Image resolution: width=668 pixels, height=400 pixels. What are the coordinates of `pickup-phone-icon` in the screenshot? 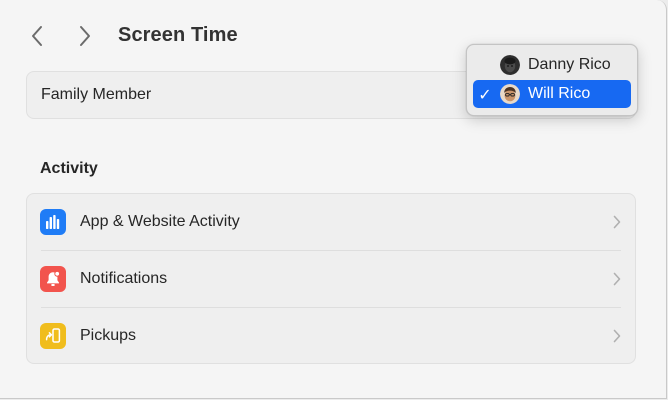 It's located at (53, 336).